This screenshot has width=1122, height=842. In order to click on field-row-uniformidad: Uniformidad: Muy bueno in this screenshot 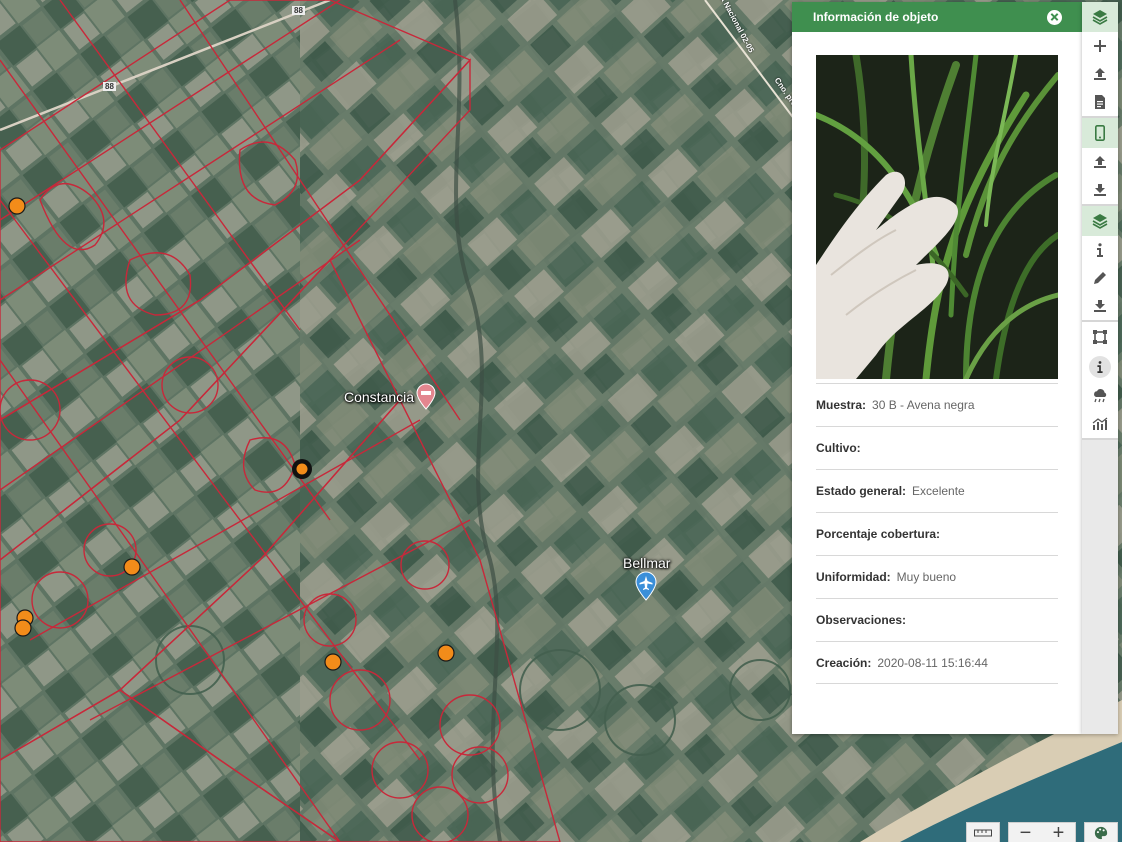, I will do `click(937, 576)`.